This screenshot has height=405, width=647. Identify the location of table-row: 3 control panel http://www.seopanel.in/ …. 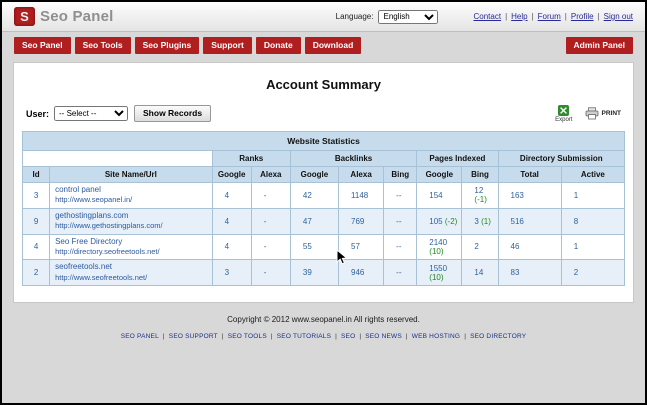
(323, 195).